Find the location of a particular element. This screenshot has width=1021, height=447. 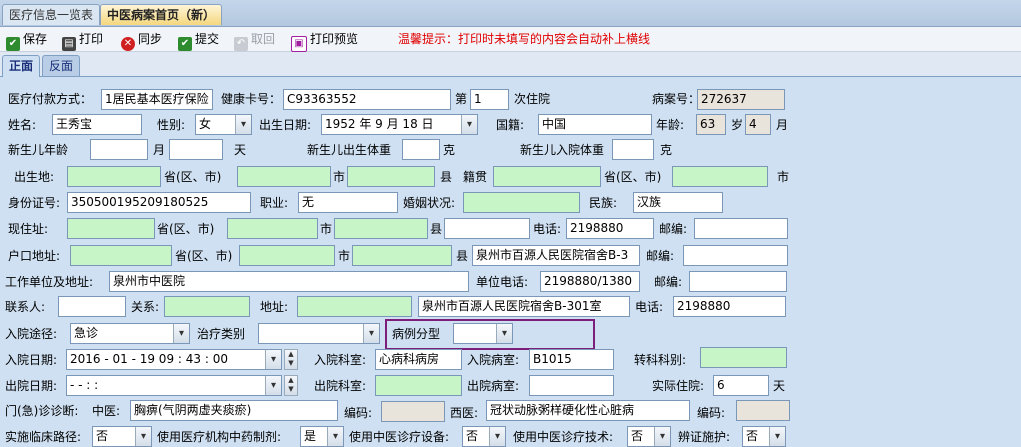

herbal-prep-select: 是 is located at coordinates (322, 436).